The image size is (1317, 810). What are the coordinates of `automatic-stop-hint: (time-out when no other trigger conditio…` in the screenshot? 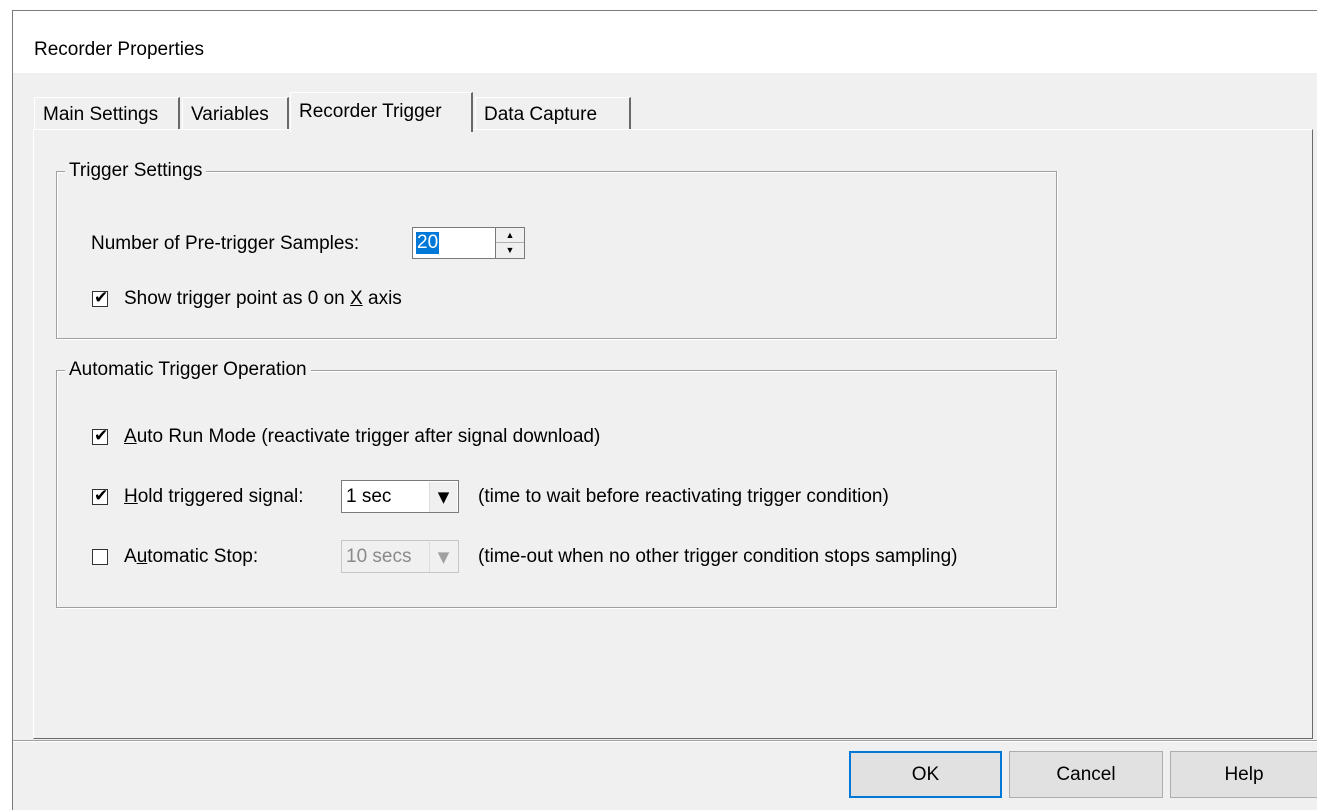 It's located at (718, 556).